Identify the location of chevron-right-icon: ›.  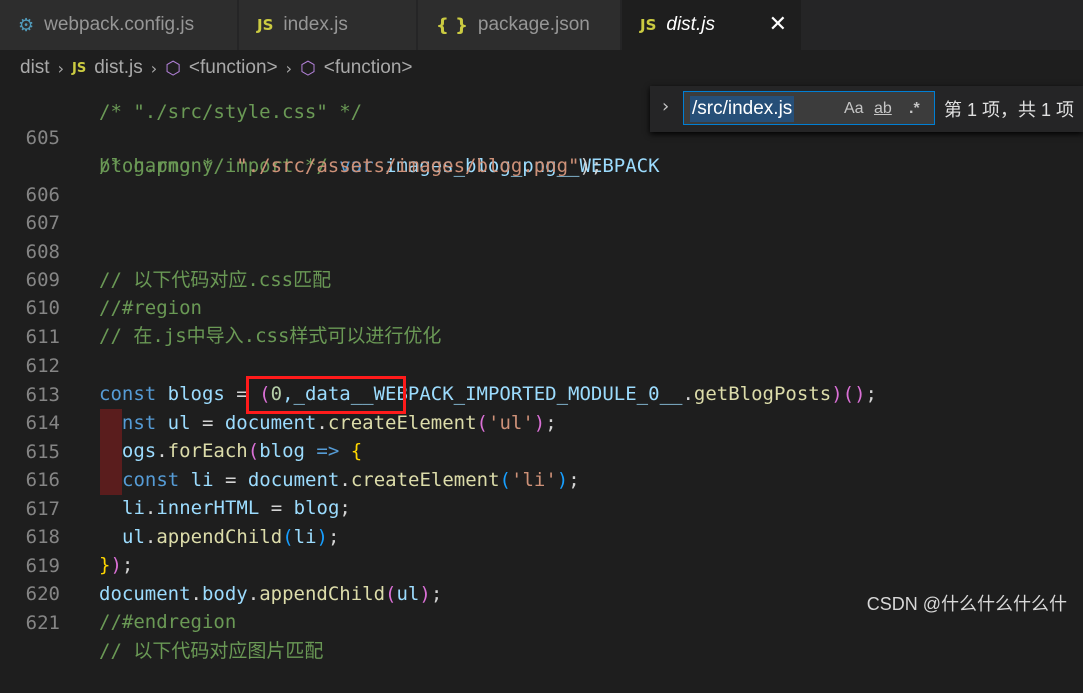
(665, 106).